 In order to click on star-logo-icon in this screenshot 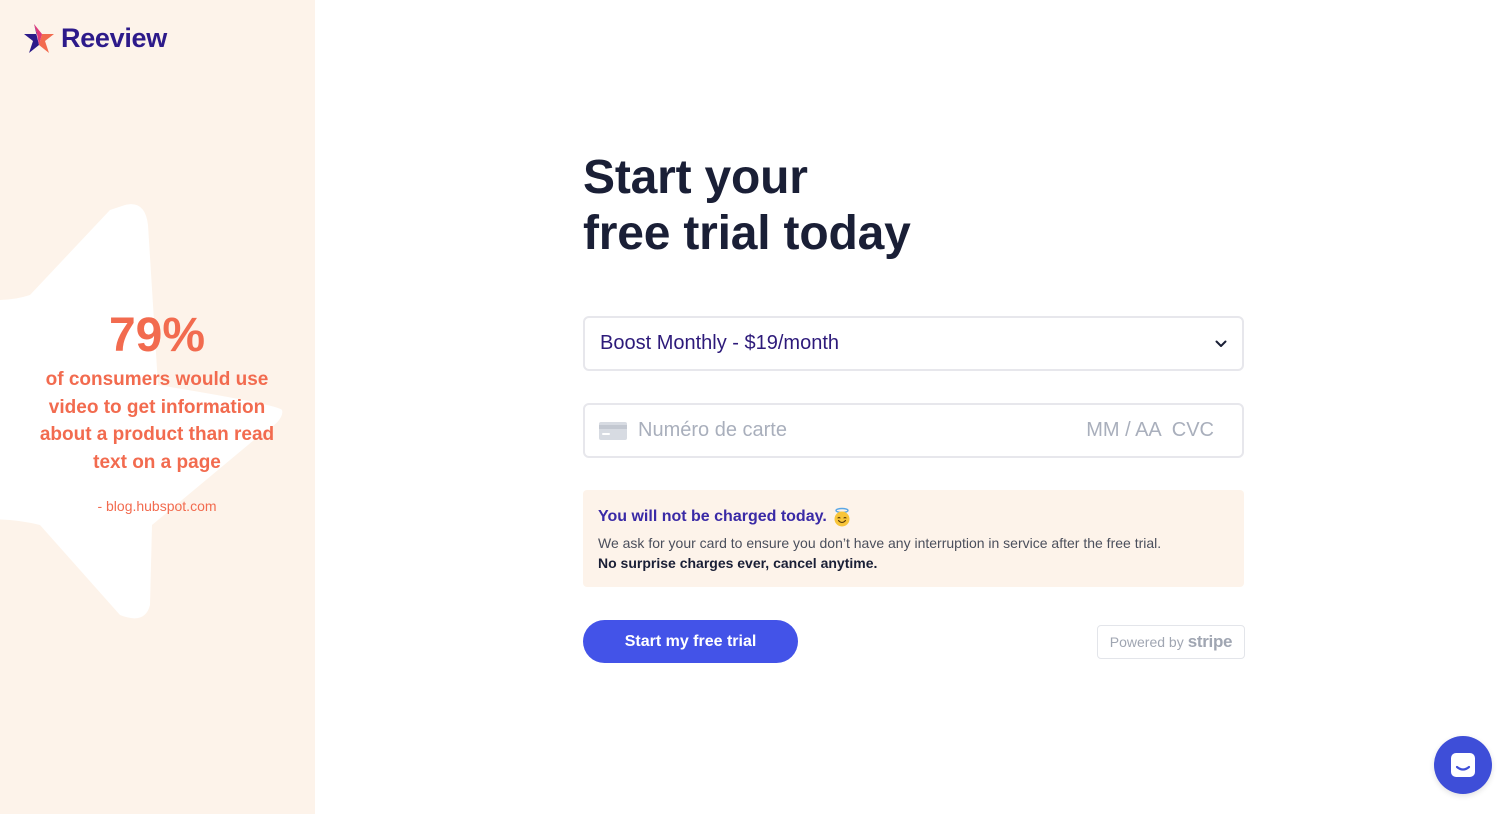, I will do `click(39, 38)`.